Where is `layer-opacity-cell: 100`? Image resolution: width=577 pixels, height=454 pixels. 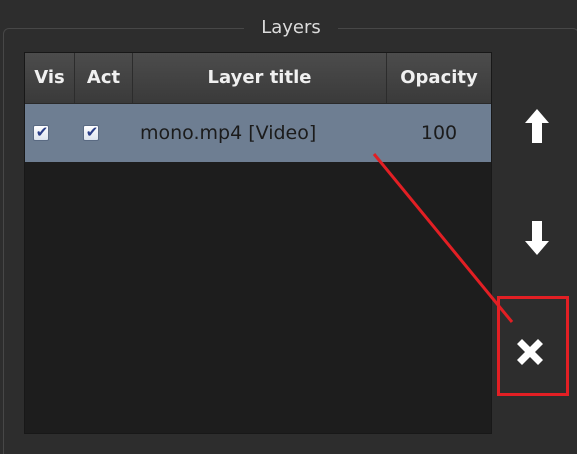
layer-opacity-cell: 100 is located at coordinates (439, 133).